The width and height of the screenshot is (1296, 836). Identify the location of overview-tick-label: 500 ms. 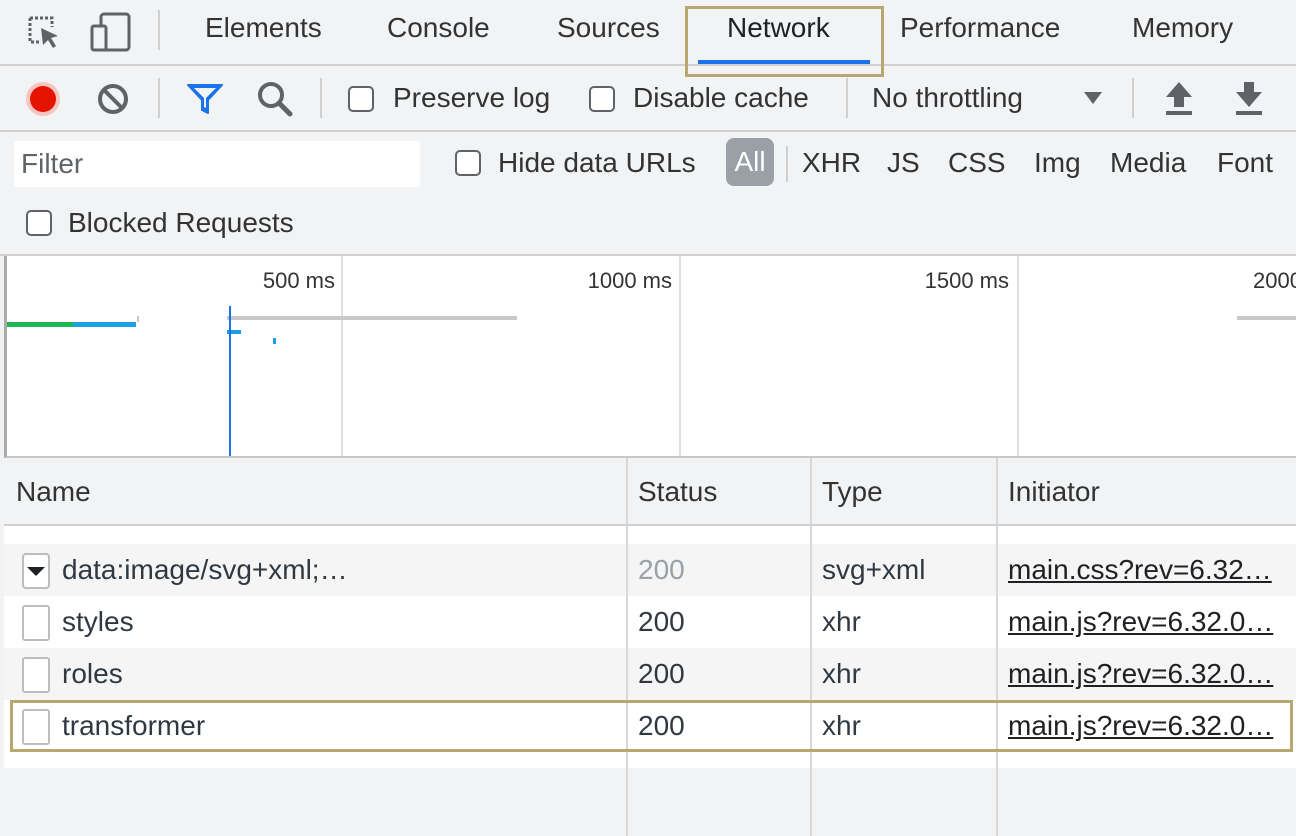
(298, 280).